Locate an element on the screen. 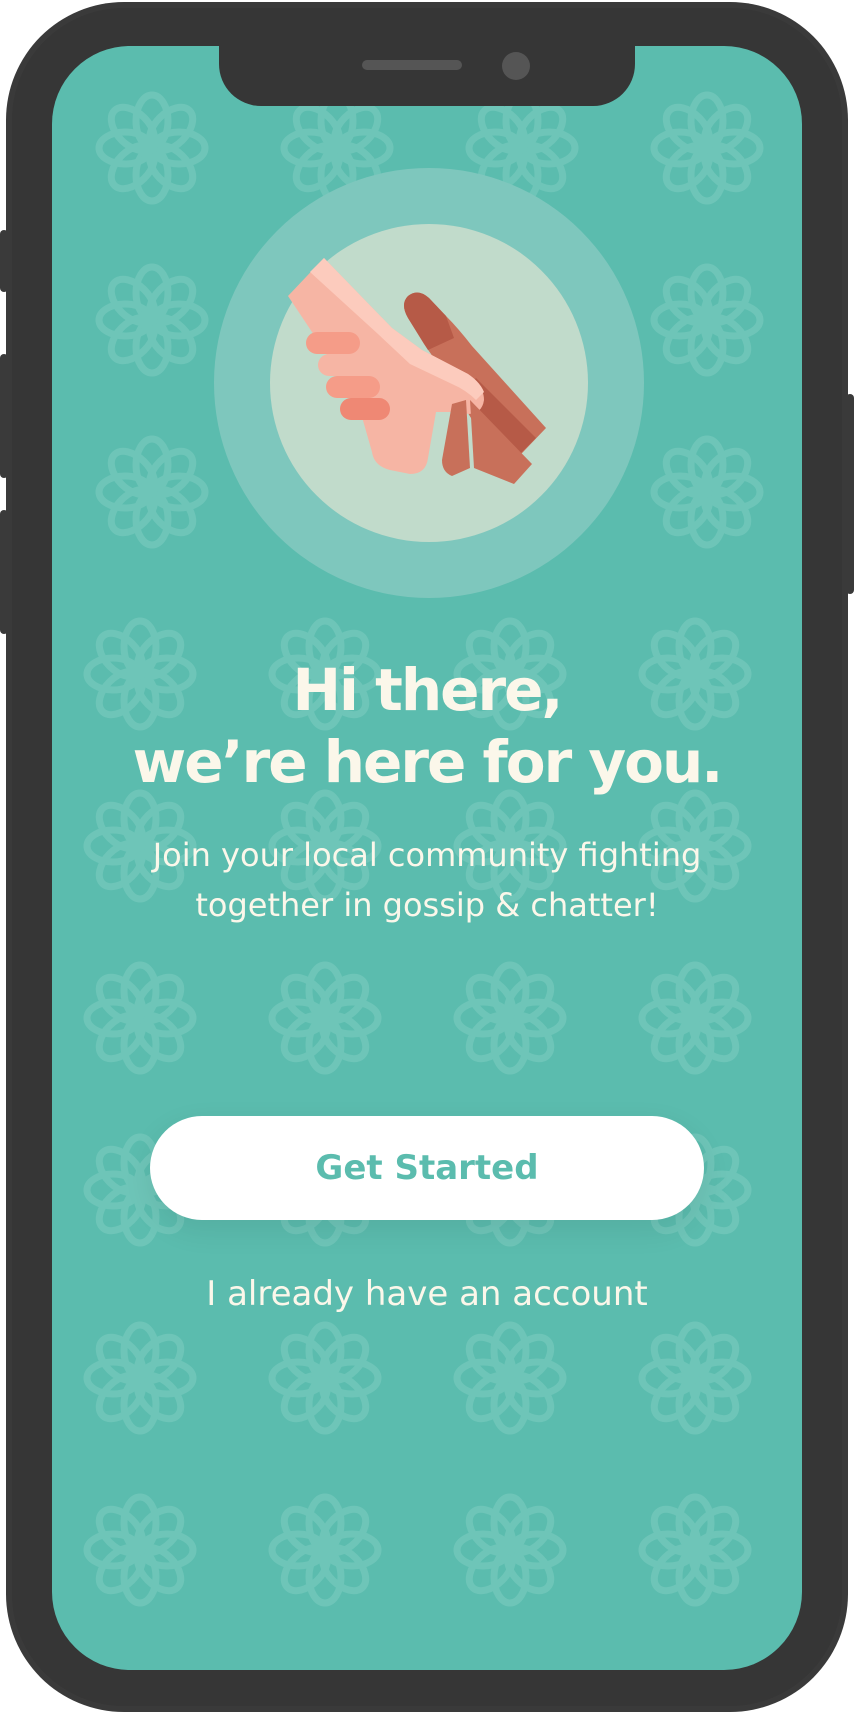  helping-hands-icon is located at coordinates (429, 383).